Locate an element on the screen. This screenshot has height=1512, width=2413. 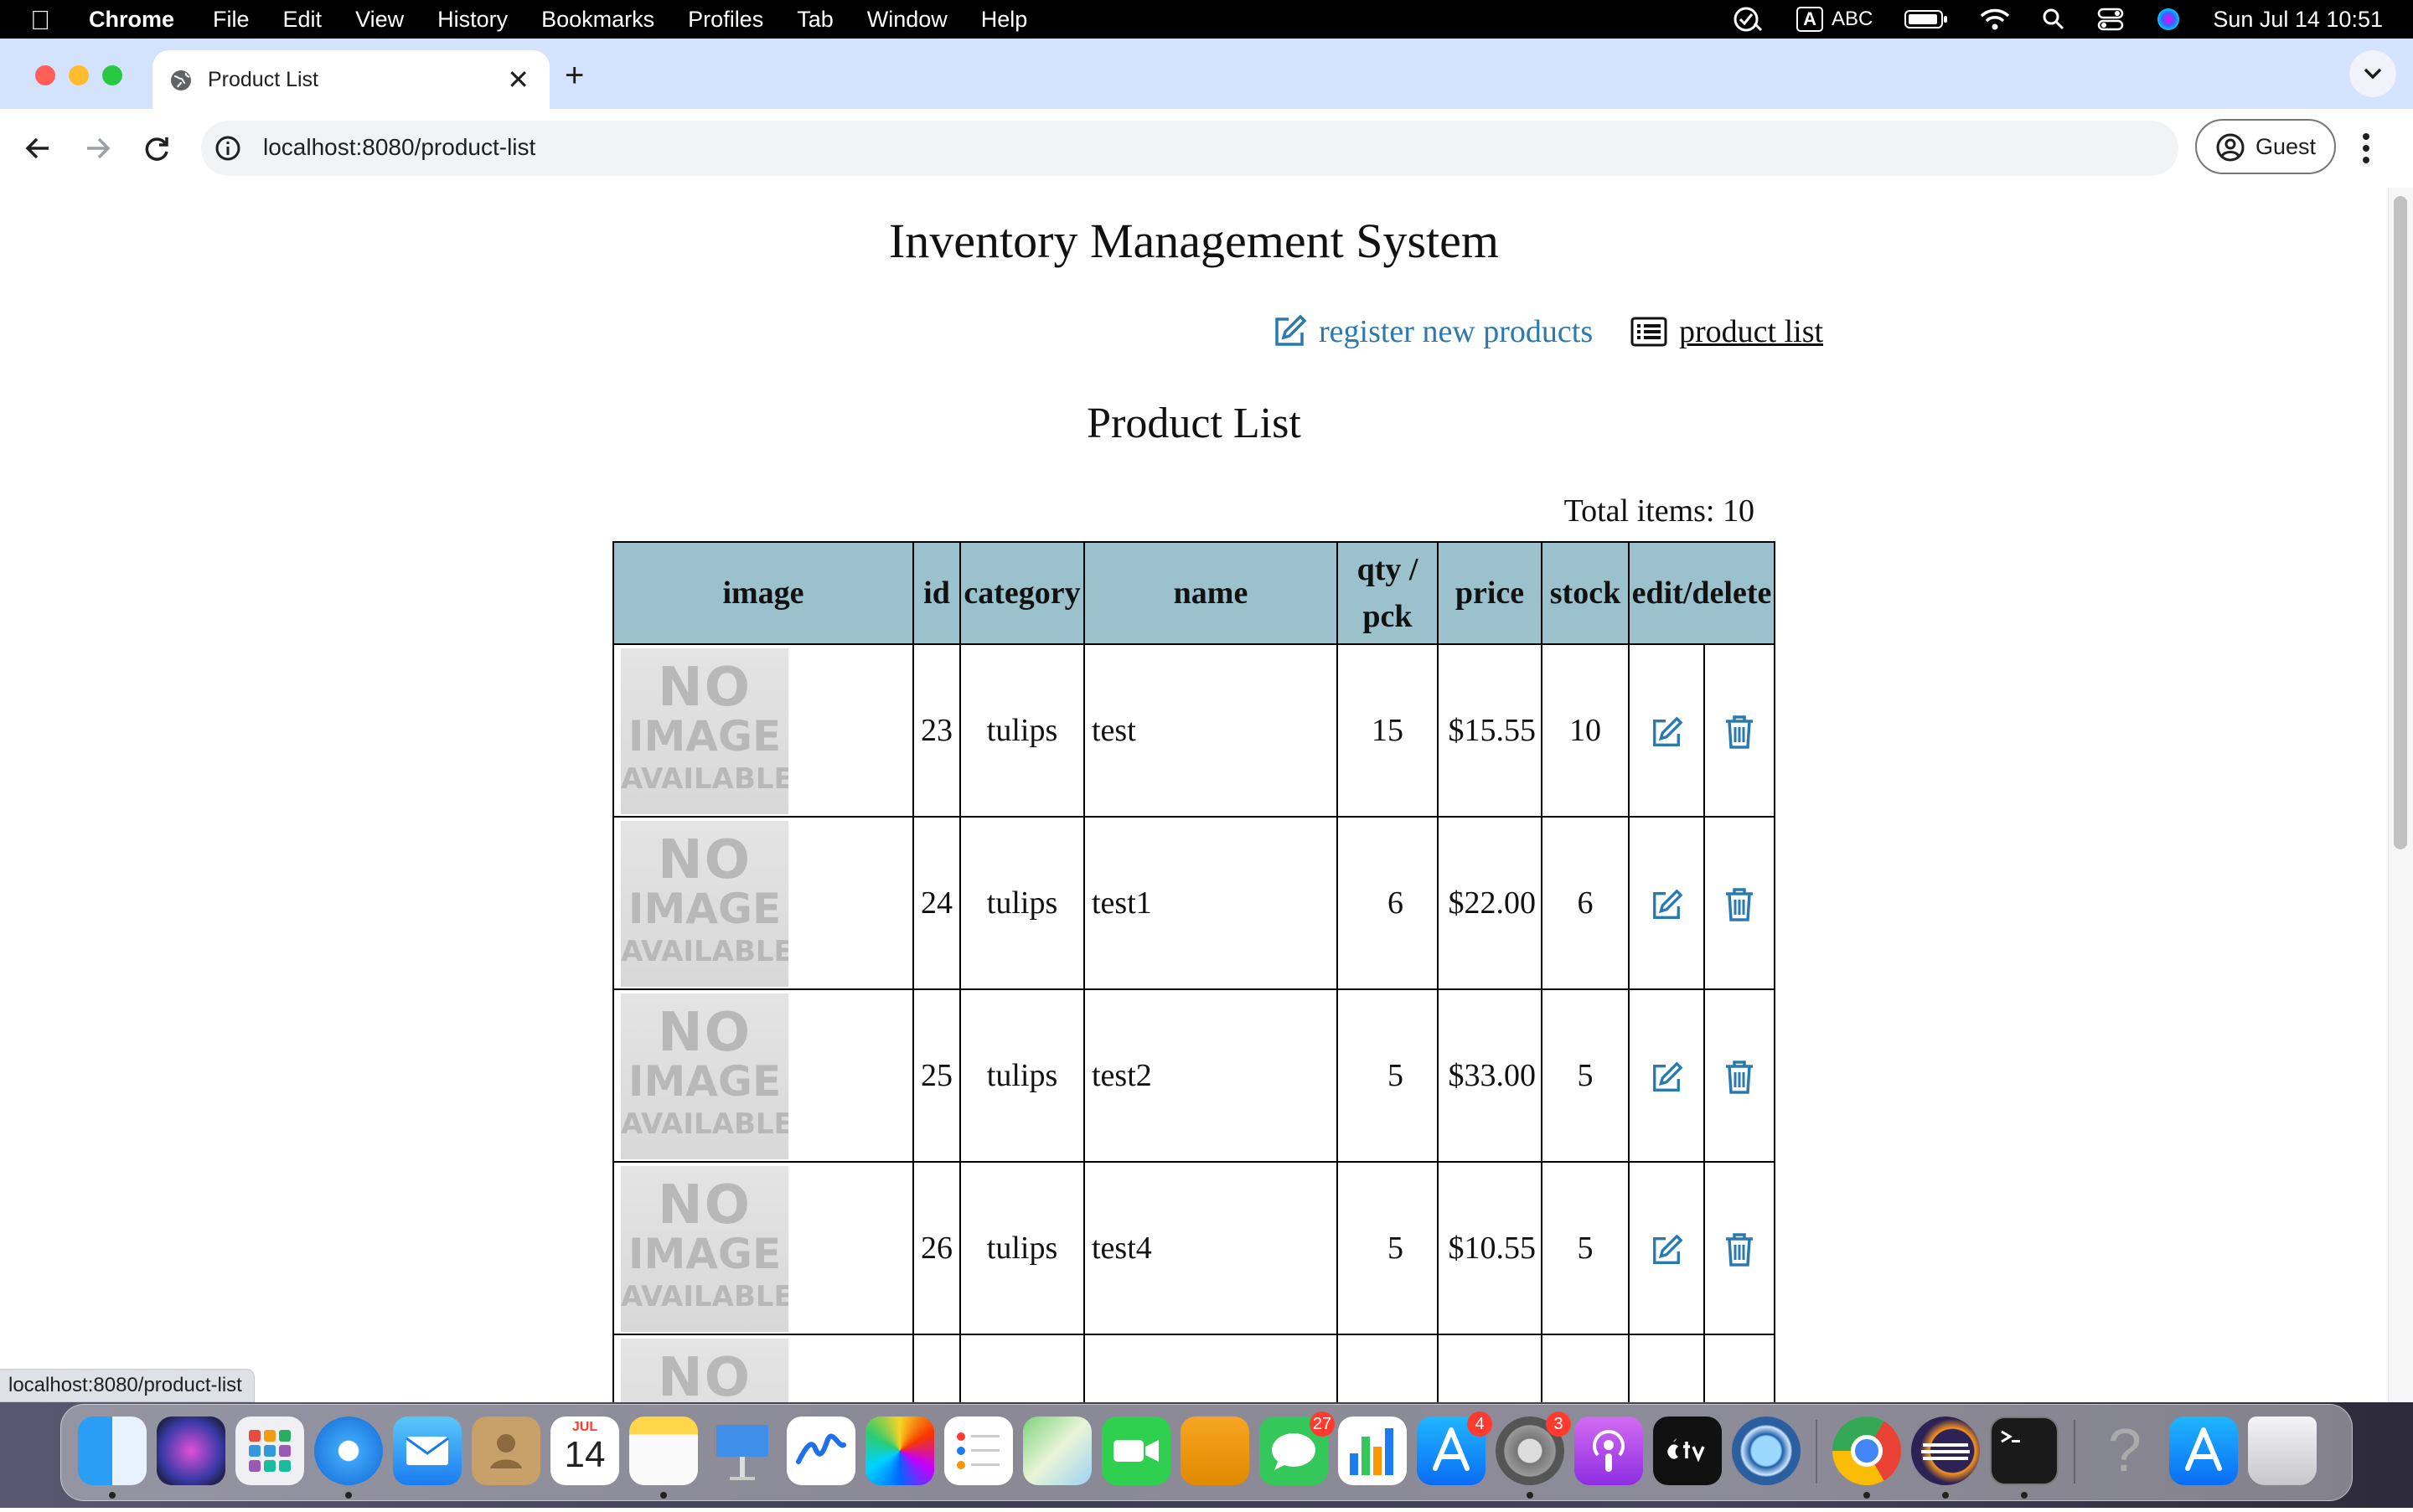
messages-icon: 27 is located at coordinates (1297, 1448).